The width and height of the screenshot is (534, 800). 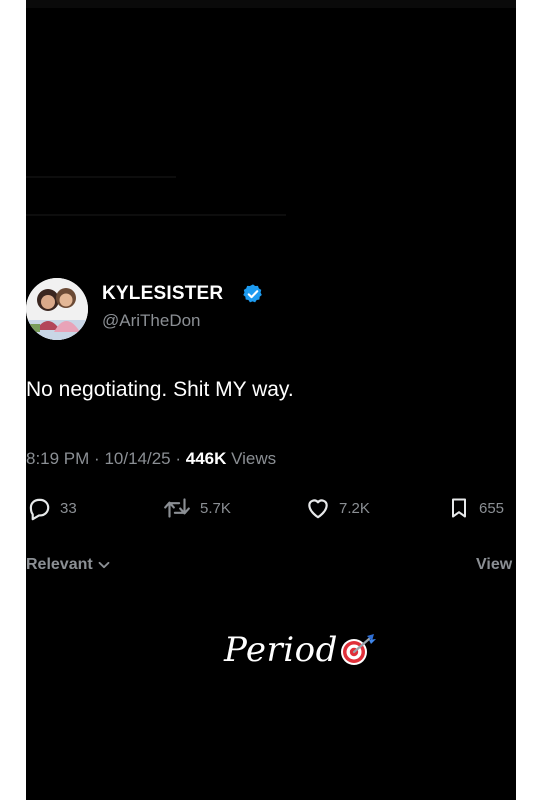 I want to click on reply-count: 33, so click(x=68, y=508).